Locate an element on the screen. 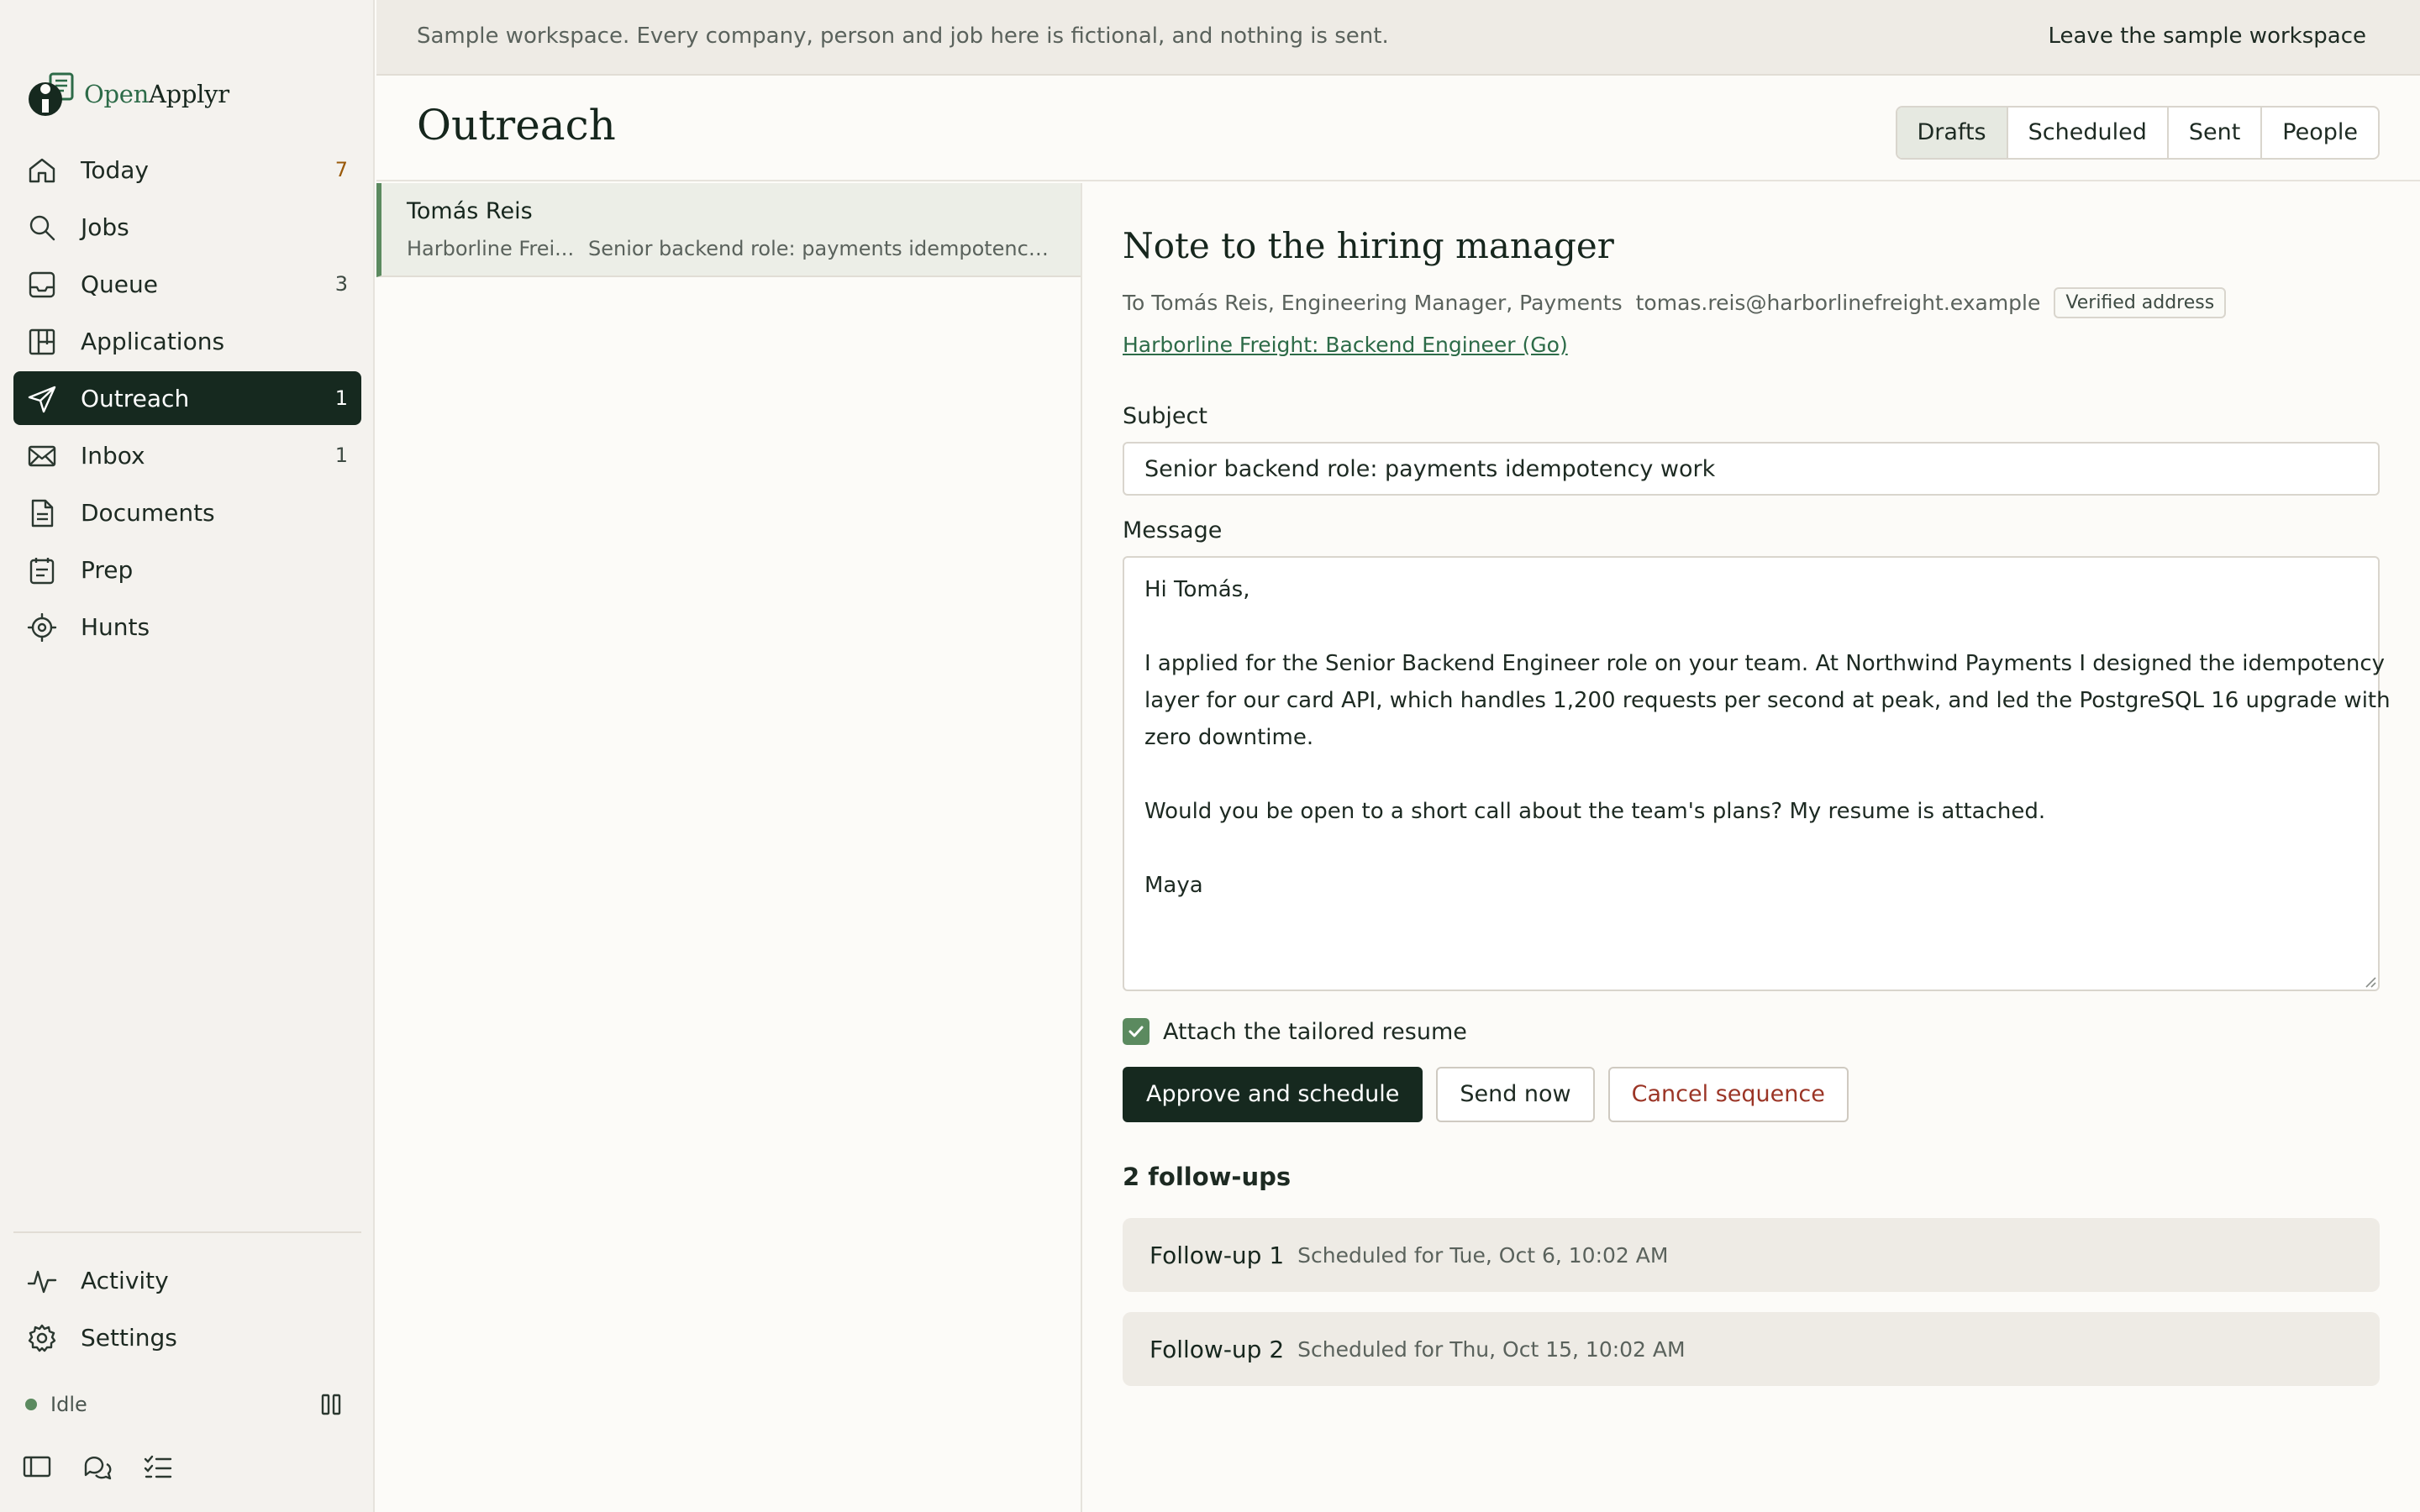  sidebar-divider is located at coordinates (187, 1232).